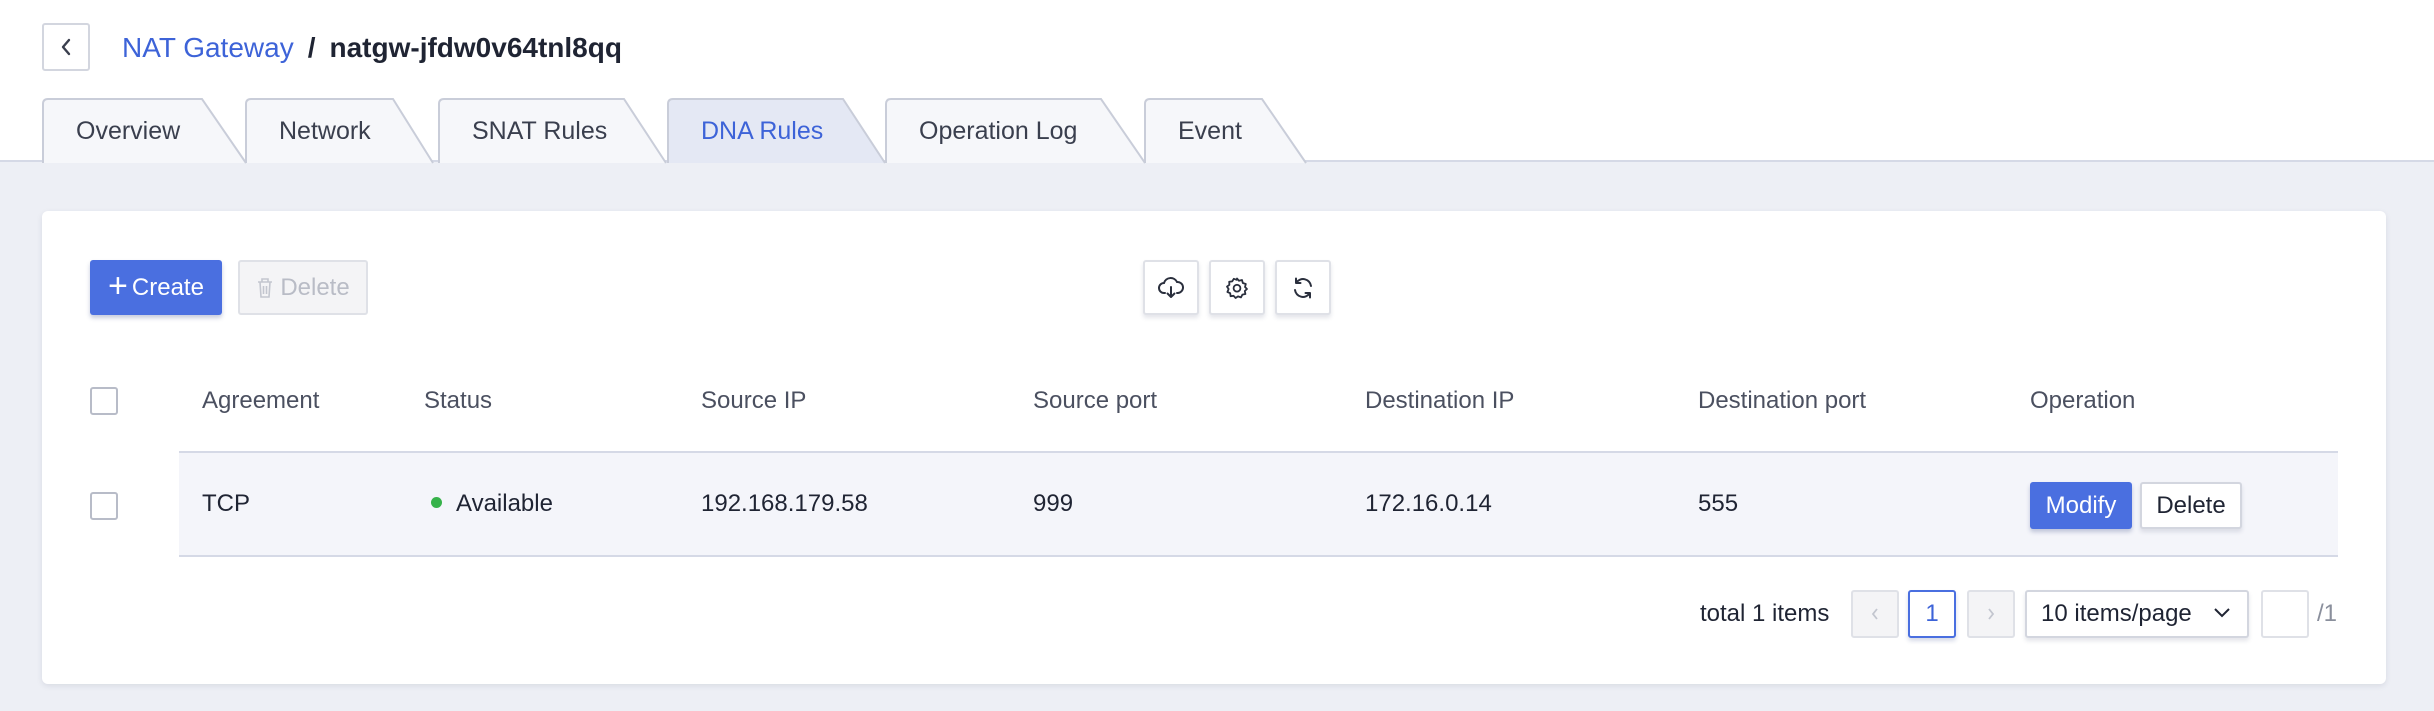 This screenshot has width=2434, height=711. Describe the element at coordinates (1210, 131) in the screenshot. I see `tab-label: Event` at that location.